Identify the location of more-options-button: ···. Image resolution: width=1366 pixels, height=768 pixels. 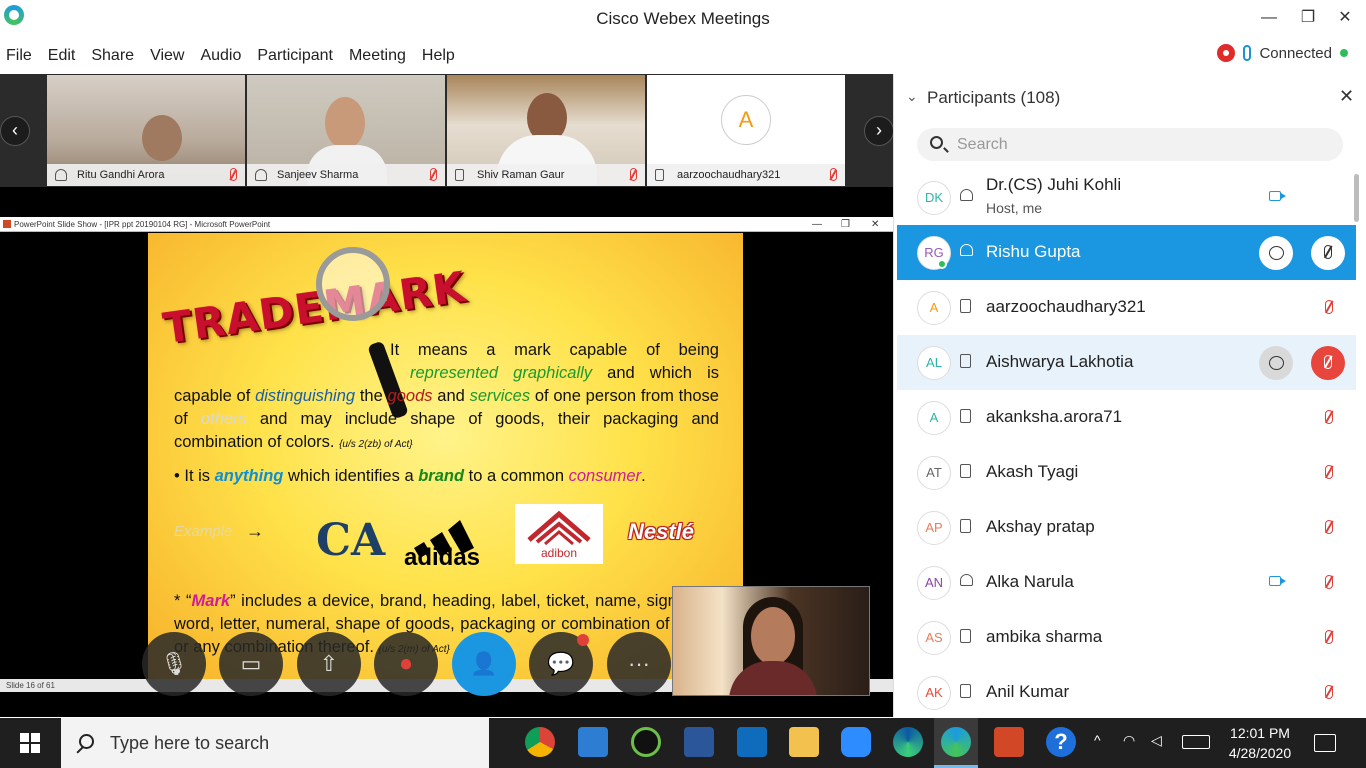
(639, 664).